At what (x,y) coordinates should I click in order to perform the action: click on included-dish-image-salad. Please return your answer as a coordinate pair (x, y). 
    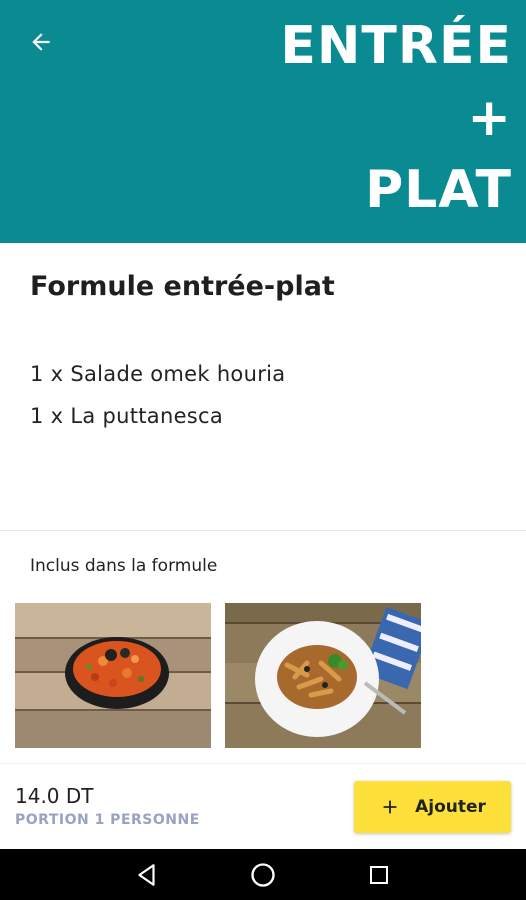
    Looking at the image, I should click on (113, 675).